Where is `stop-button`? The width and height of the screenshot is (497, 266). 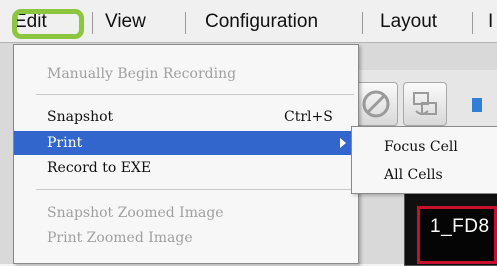
stop-button is located at coordinates (376, 104).